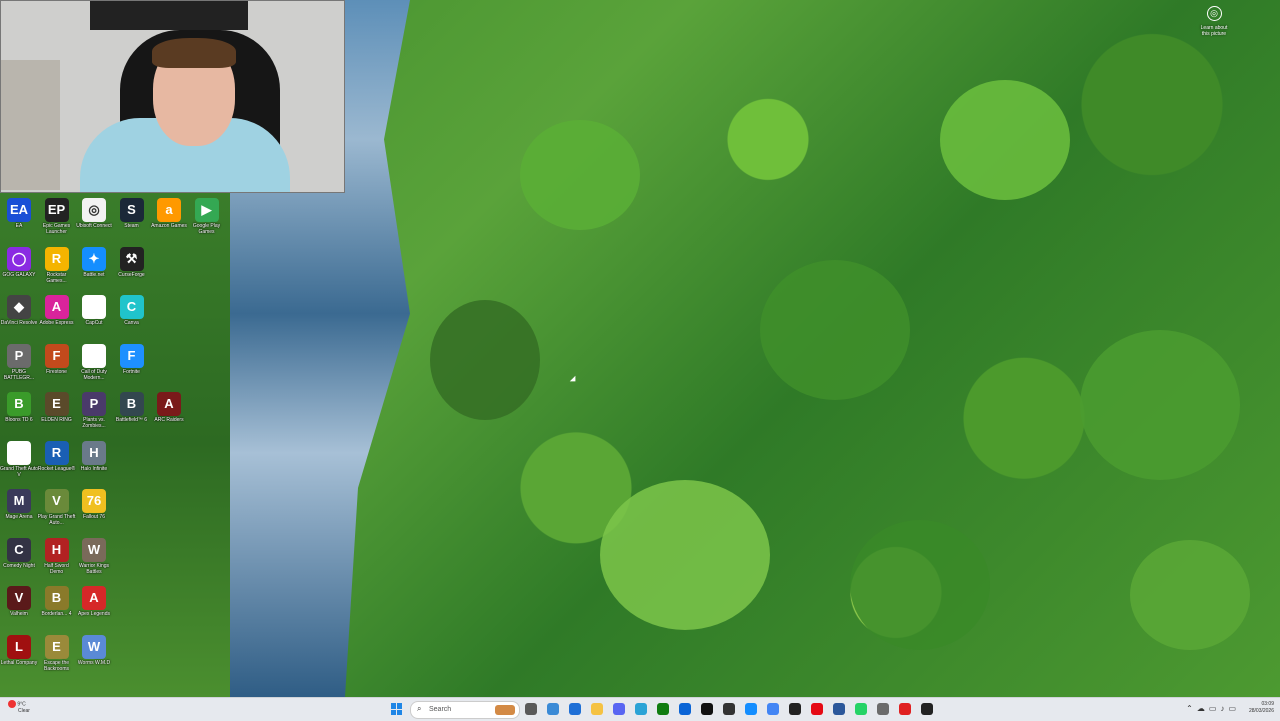 This screenshot has height=721, width=1280. I want to click on app-icon: ⚒, so click(131, 258).